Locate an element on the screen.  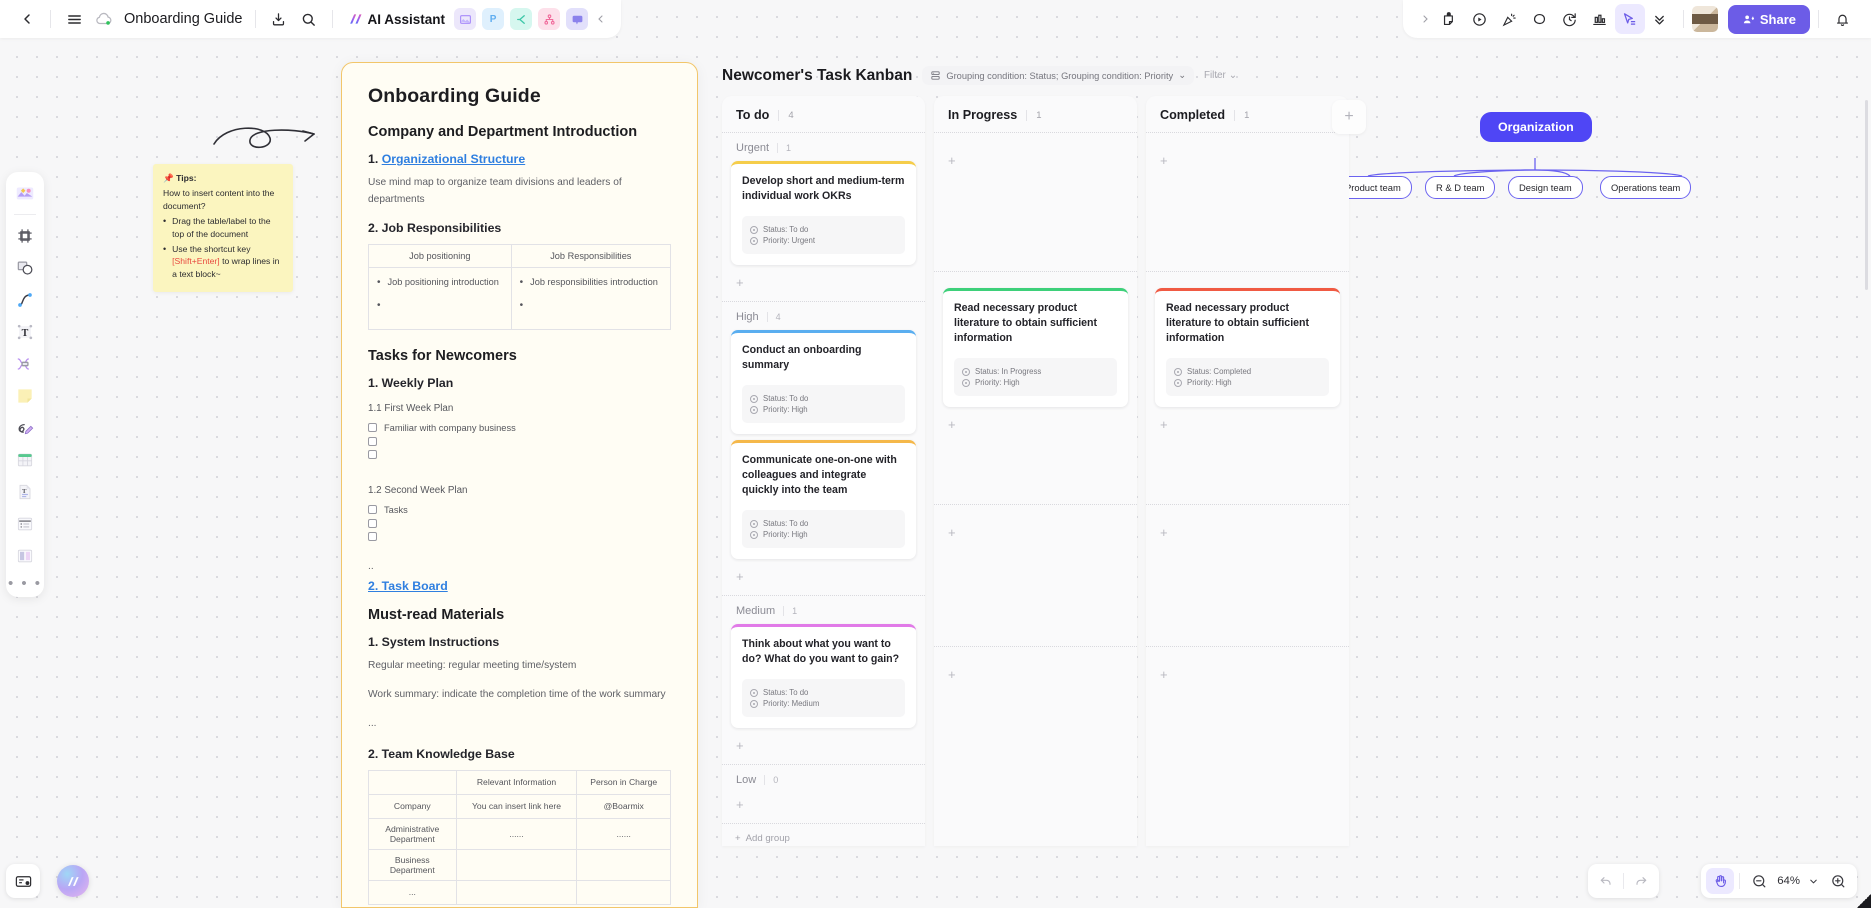
zoom-level-label: 64% is located at coordinates (1788, 881).